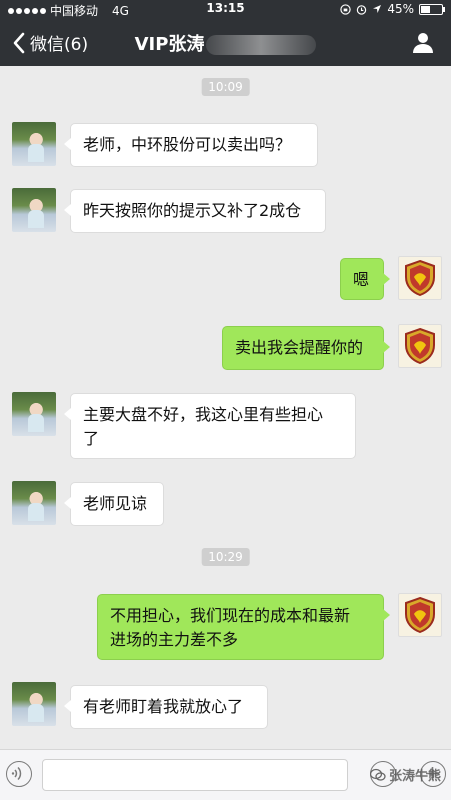  I want to click on battery-icon, so click(432, 9).